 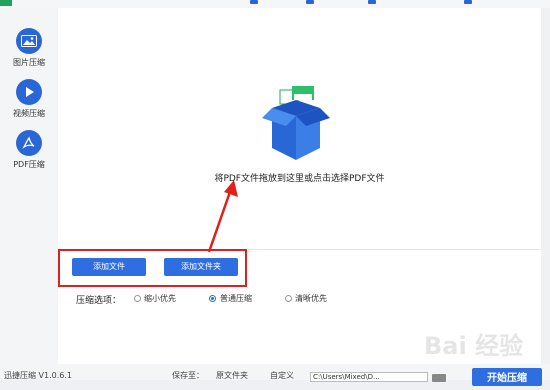 What do you see at coordinates (232, 375) in the screenshot?
I see `radio-original-folder: 原文件夹` at bounding box center [232, 375].